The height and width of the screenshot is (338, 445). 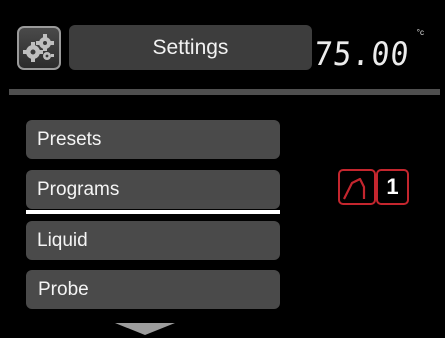 I want to click on header-divider, so click(x=224, y=92).